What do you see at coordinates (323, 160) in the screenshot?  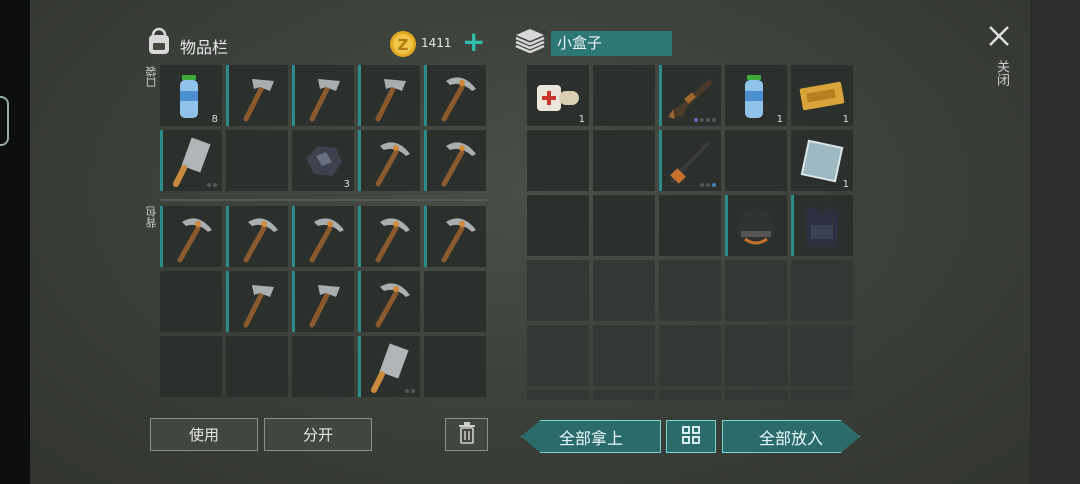 I see `pocket-slot: 3` at bounding box center [323, 160].